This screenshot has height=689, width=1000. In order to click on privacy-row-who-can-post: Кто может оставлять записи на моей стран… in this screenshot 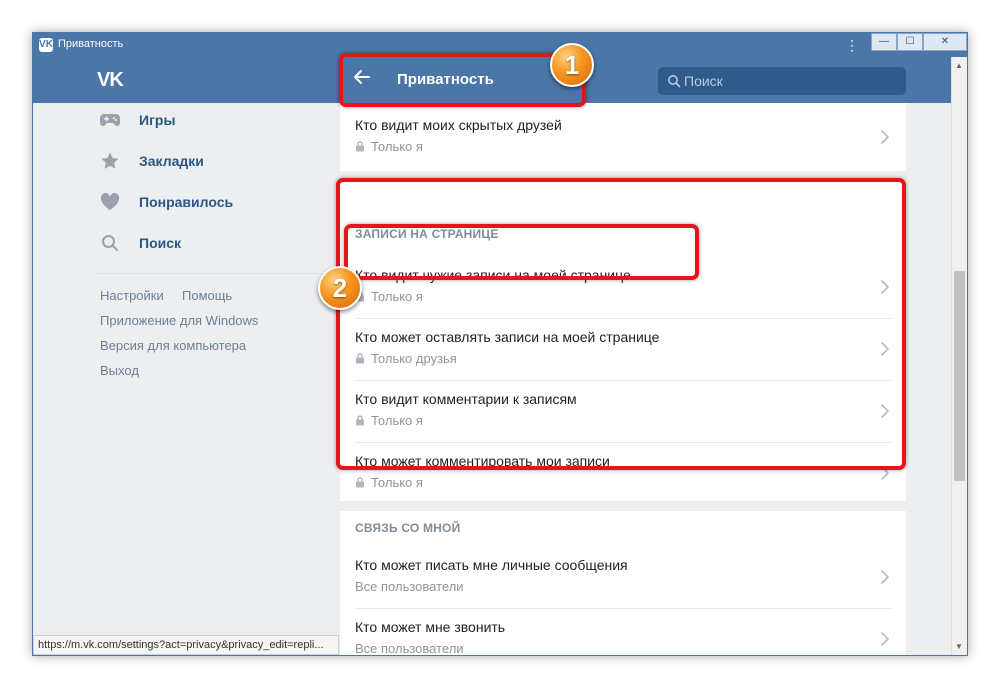, I will do `click(623, 350)`.